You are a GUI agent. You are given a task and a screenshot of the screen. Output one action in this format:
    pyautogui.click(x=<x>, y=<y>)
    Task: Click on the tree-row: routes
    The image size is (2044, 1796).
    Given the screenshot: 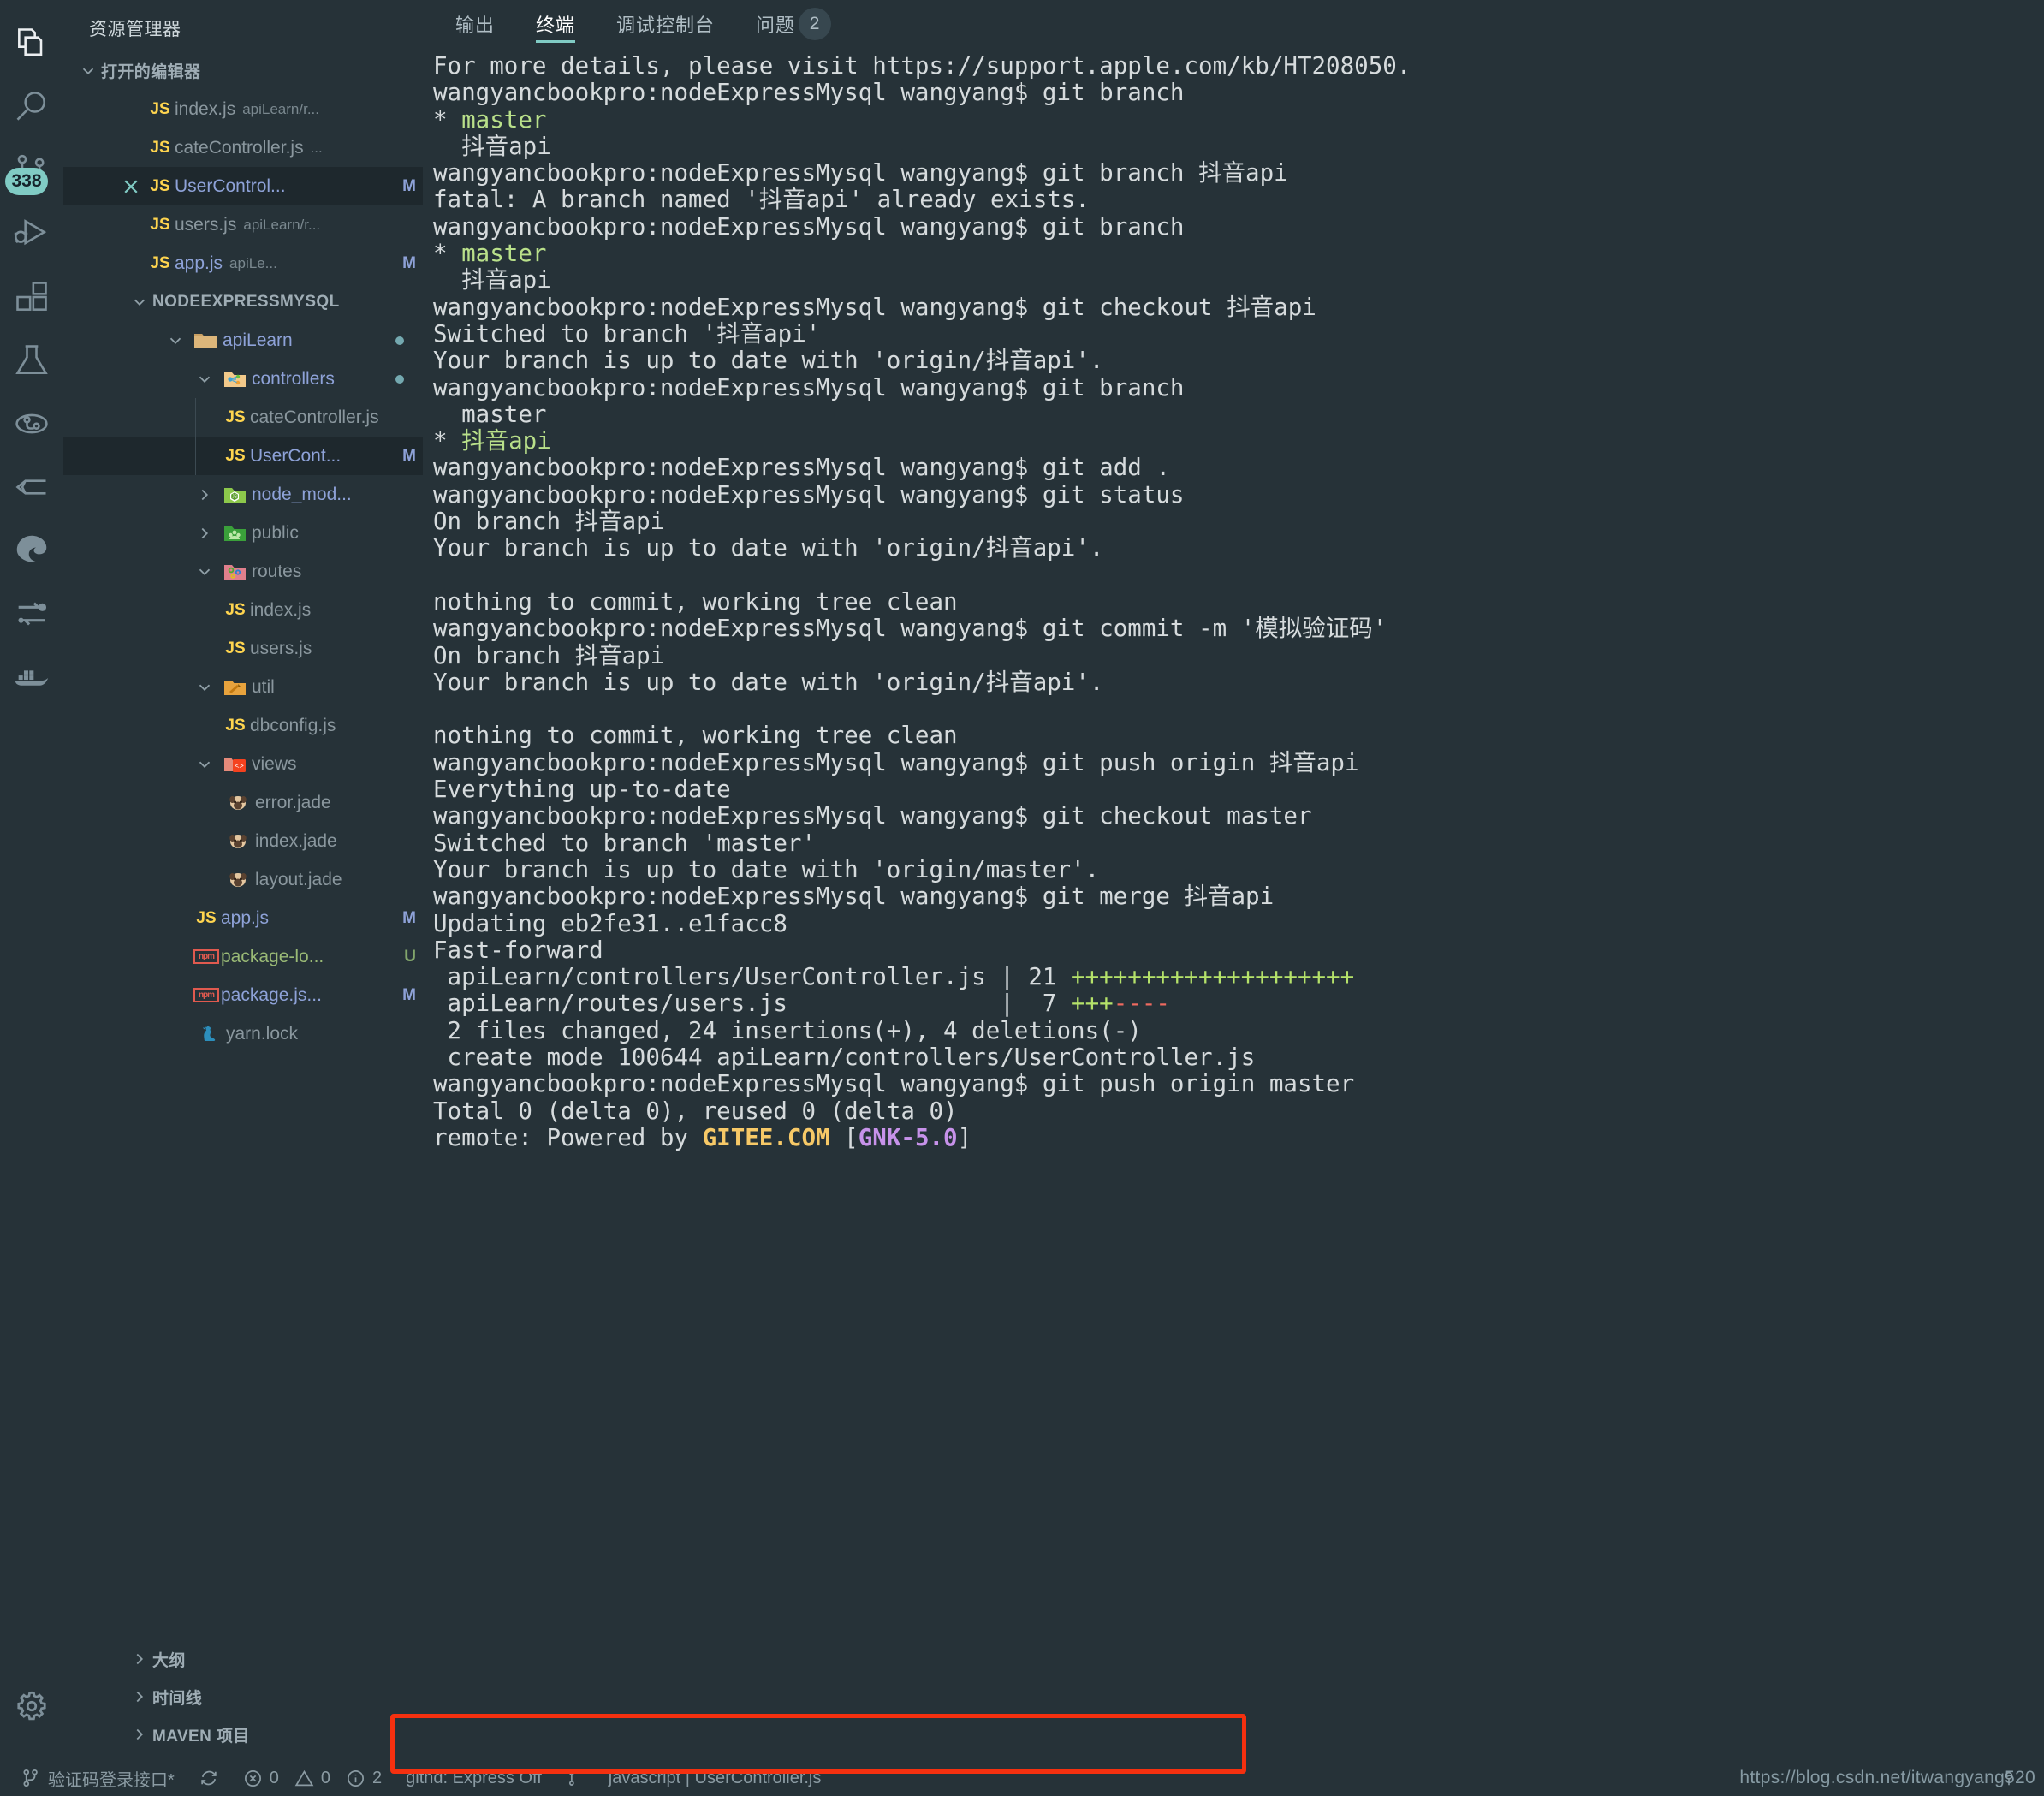 What is the action you would take?
    pyautogui.click(x=243, y=571)
    